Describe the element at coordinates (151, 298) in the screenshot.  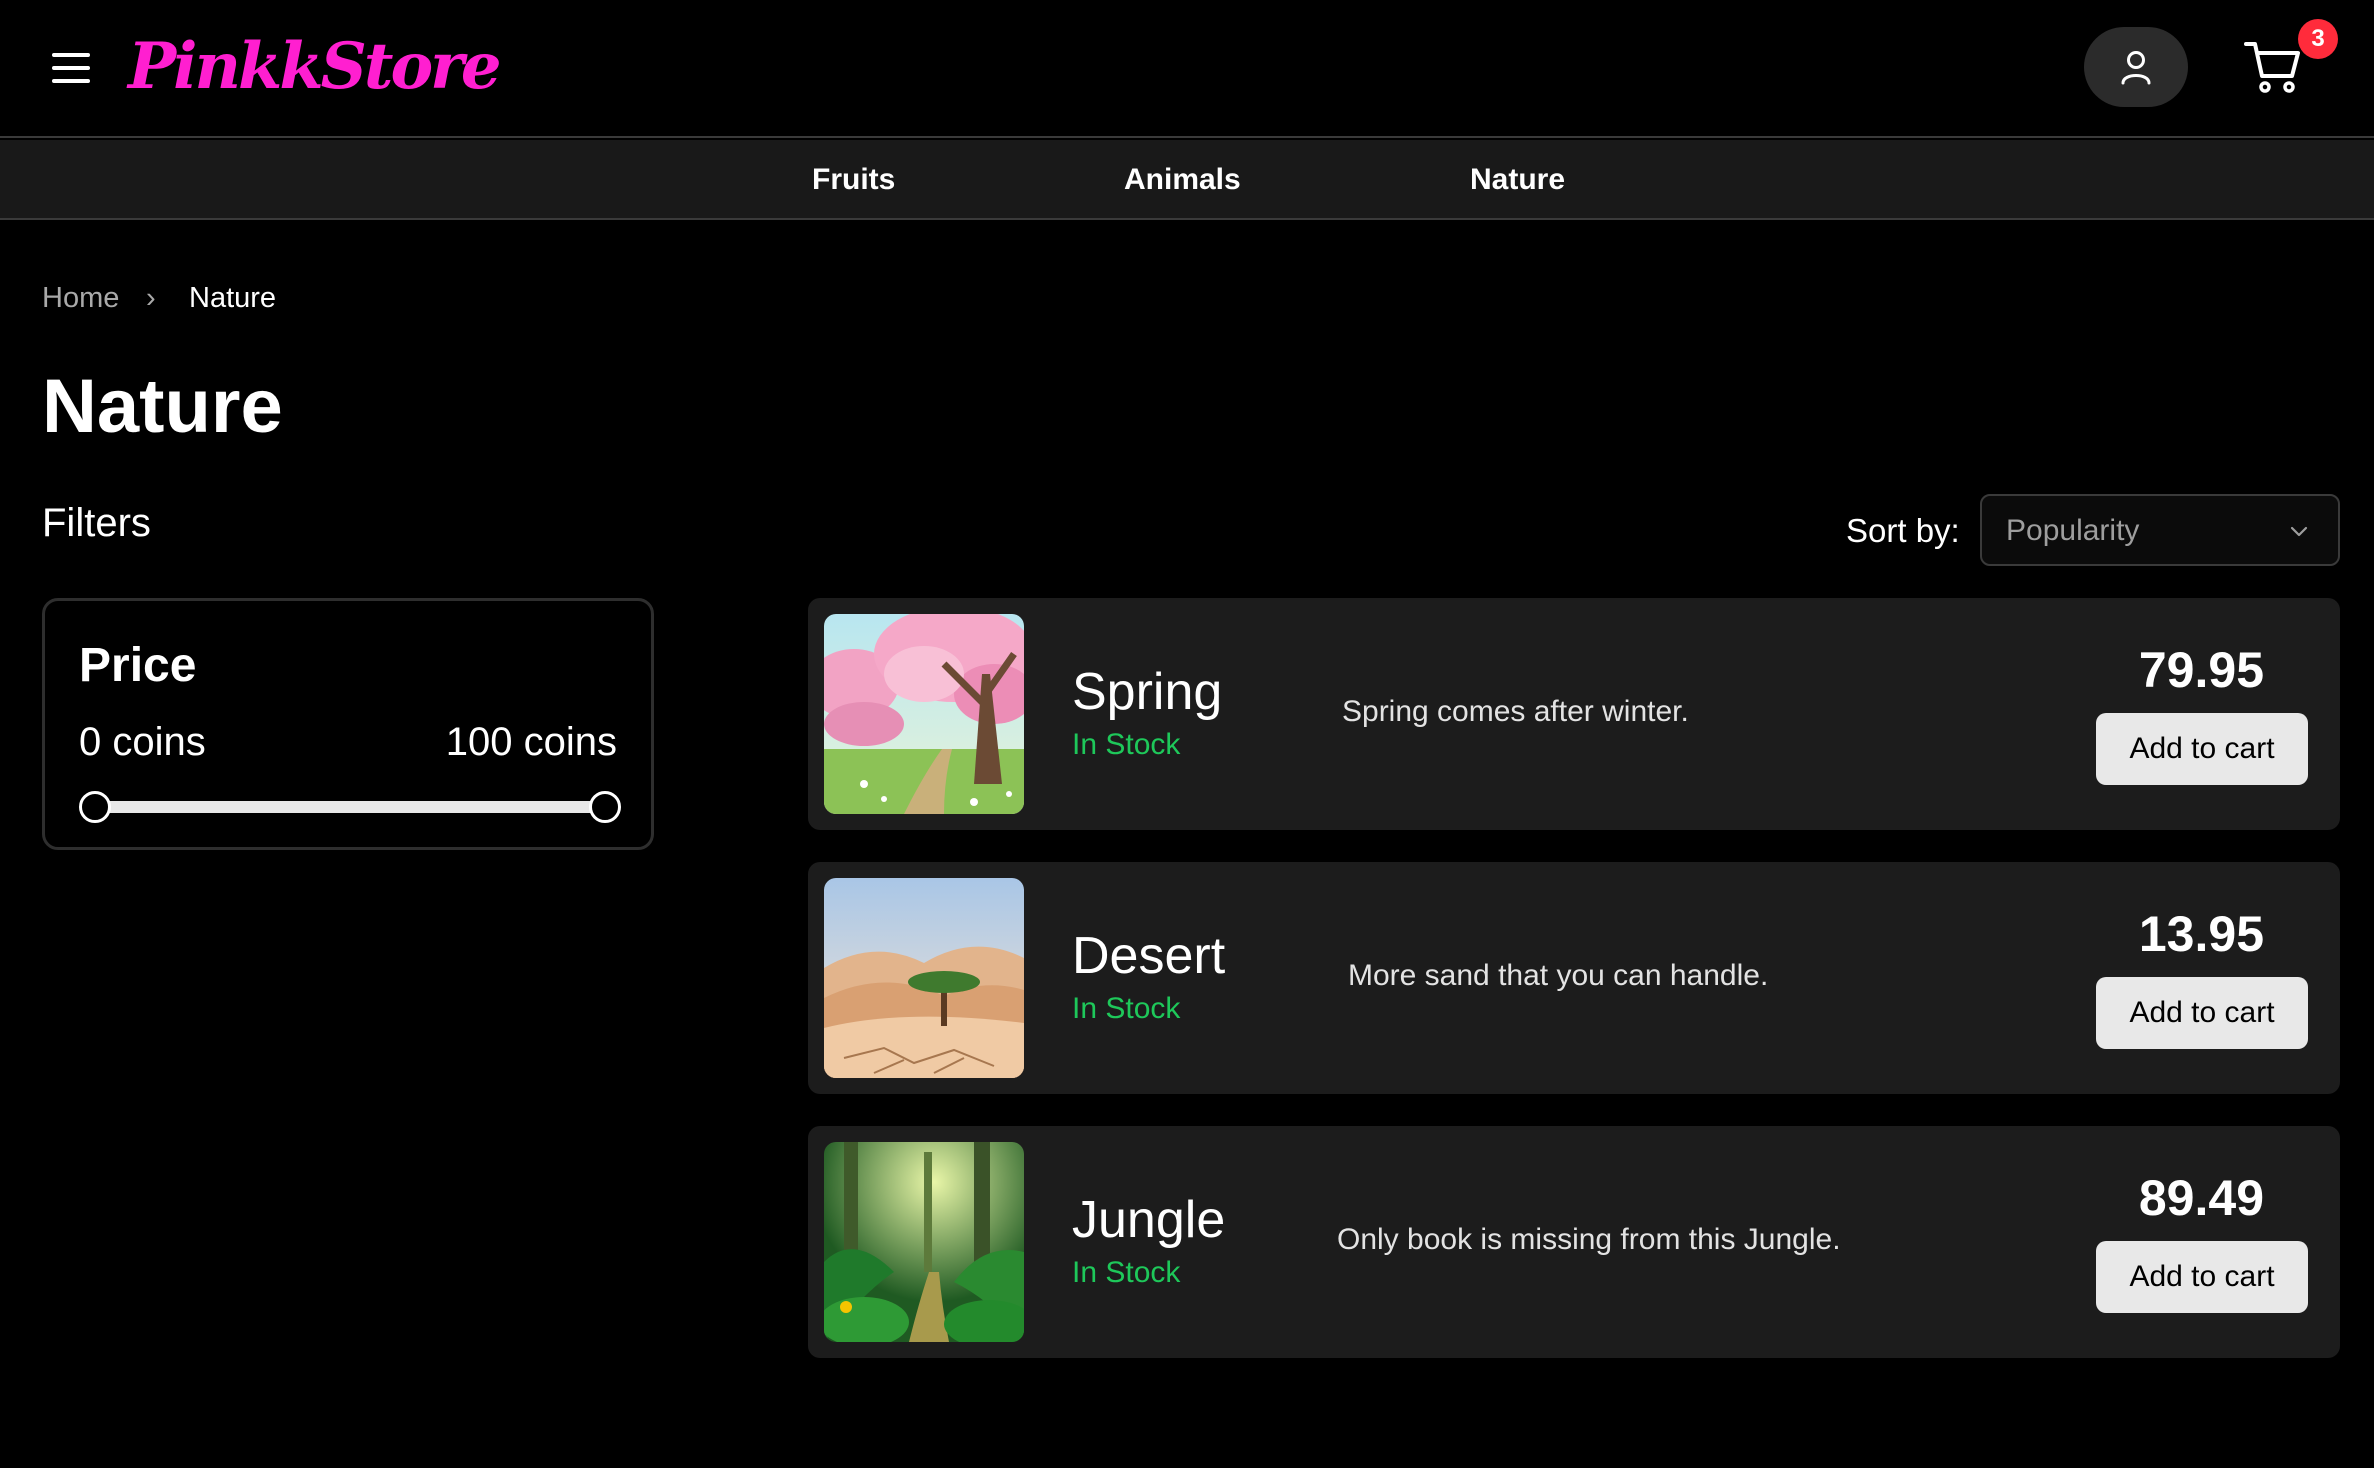
I see `chevron-right-icon: ›` at that location.